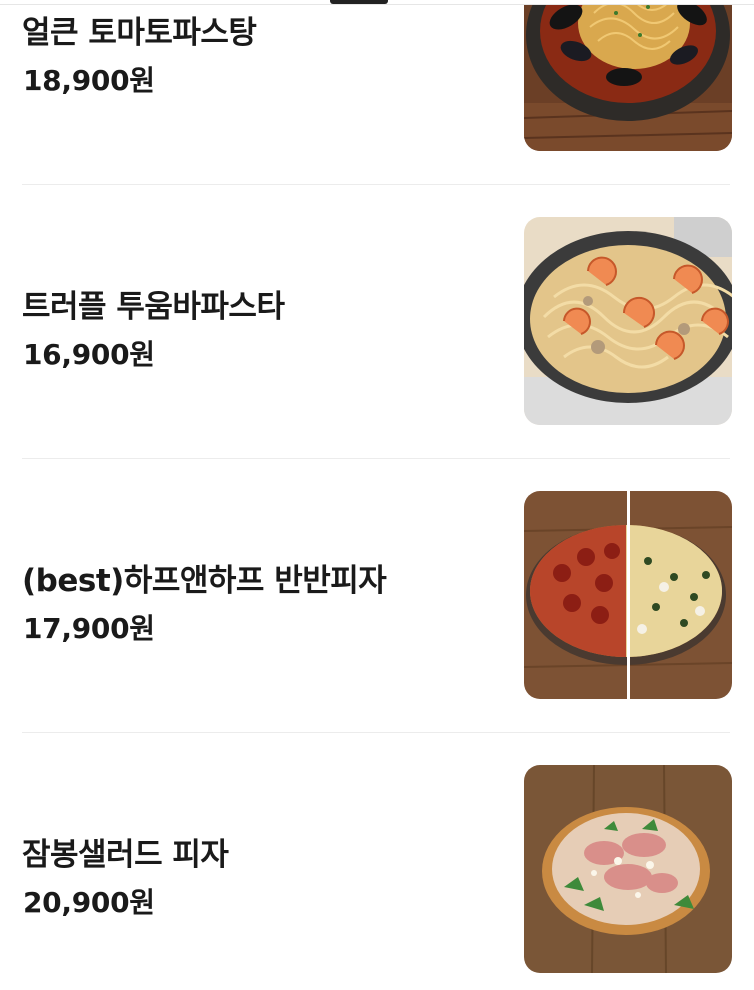  Describe the element at coordinates (204, 581) in the screenshot. I see `menu-item-name: (best)하프앤하프 반반피자` at that location.